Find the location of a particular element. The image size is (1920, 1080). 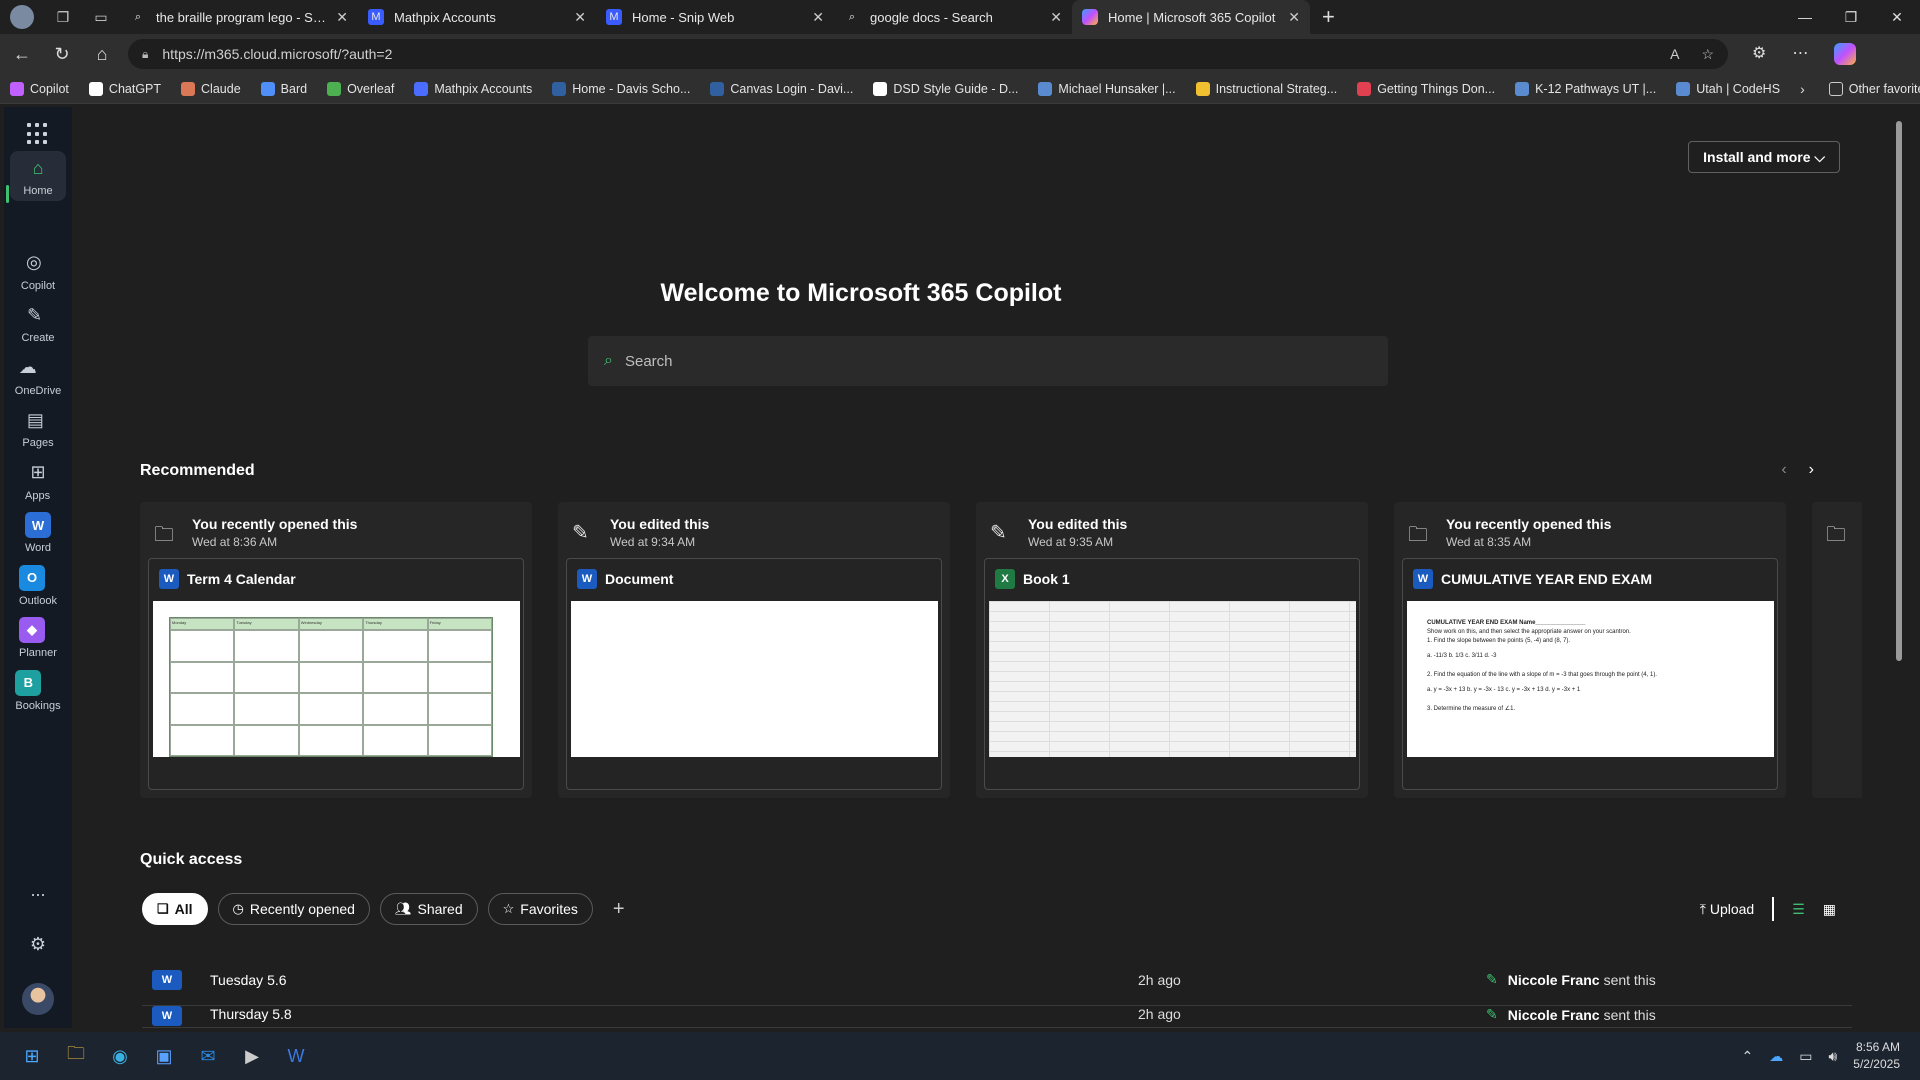

settings-icon: ⚙ is located at coordinates (38, 946).